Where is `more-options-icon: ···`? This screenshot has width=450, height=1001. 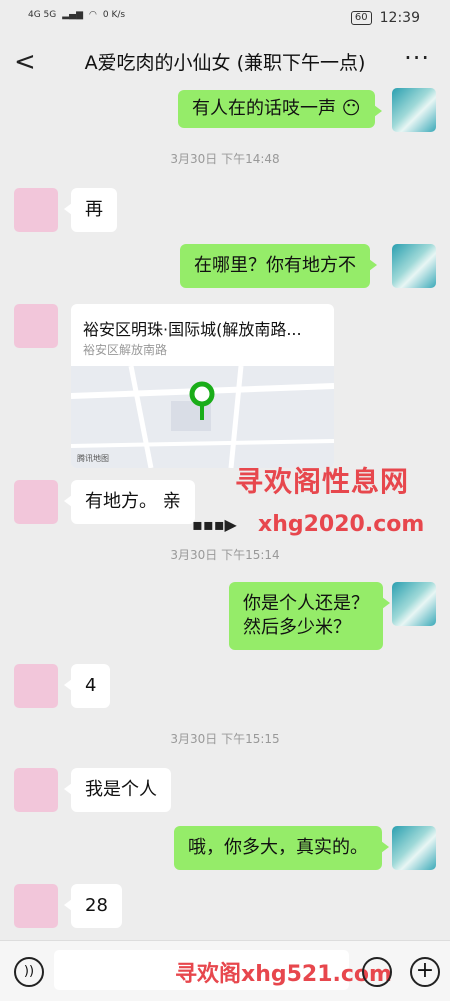
more-options-icon: ··· is located at coordinates (417, 58).